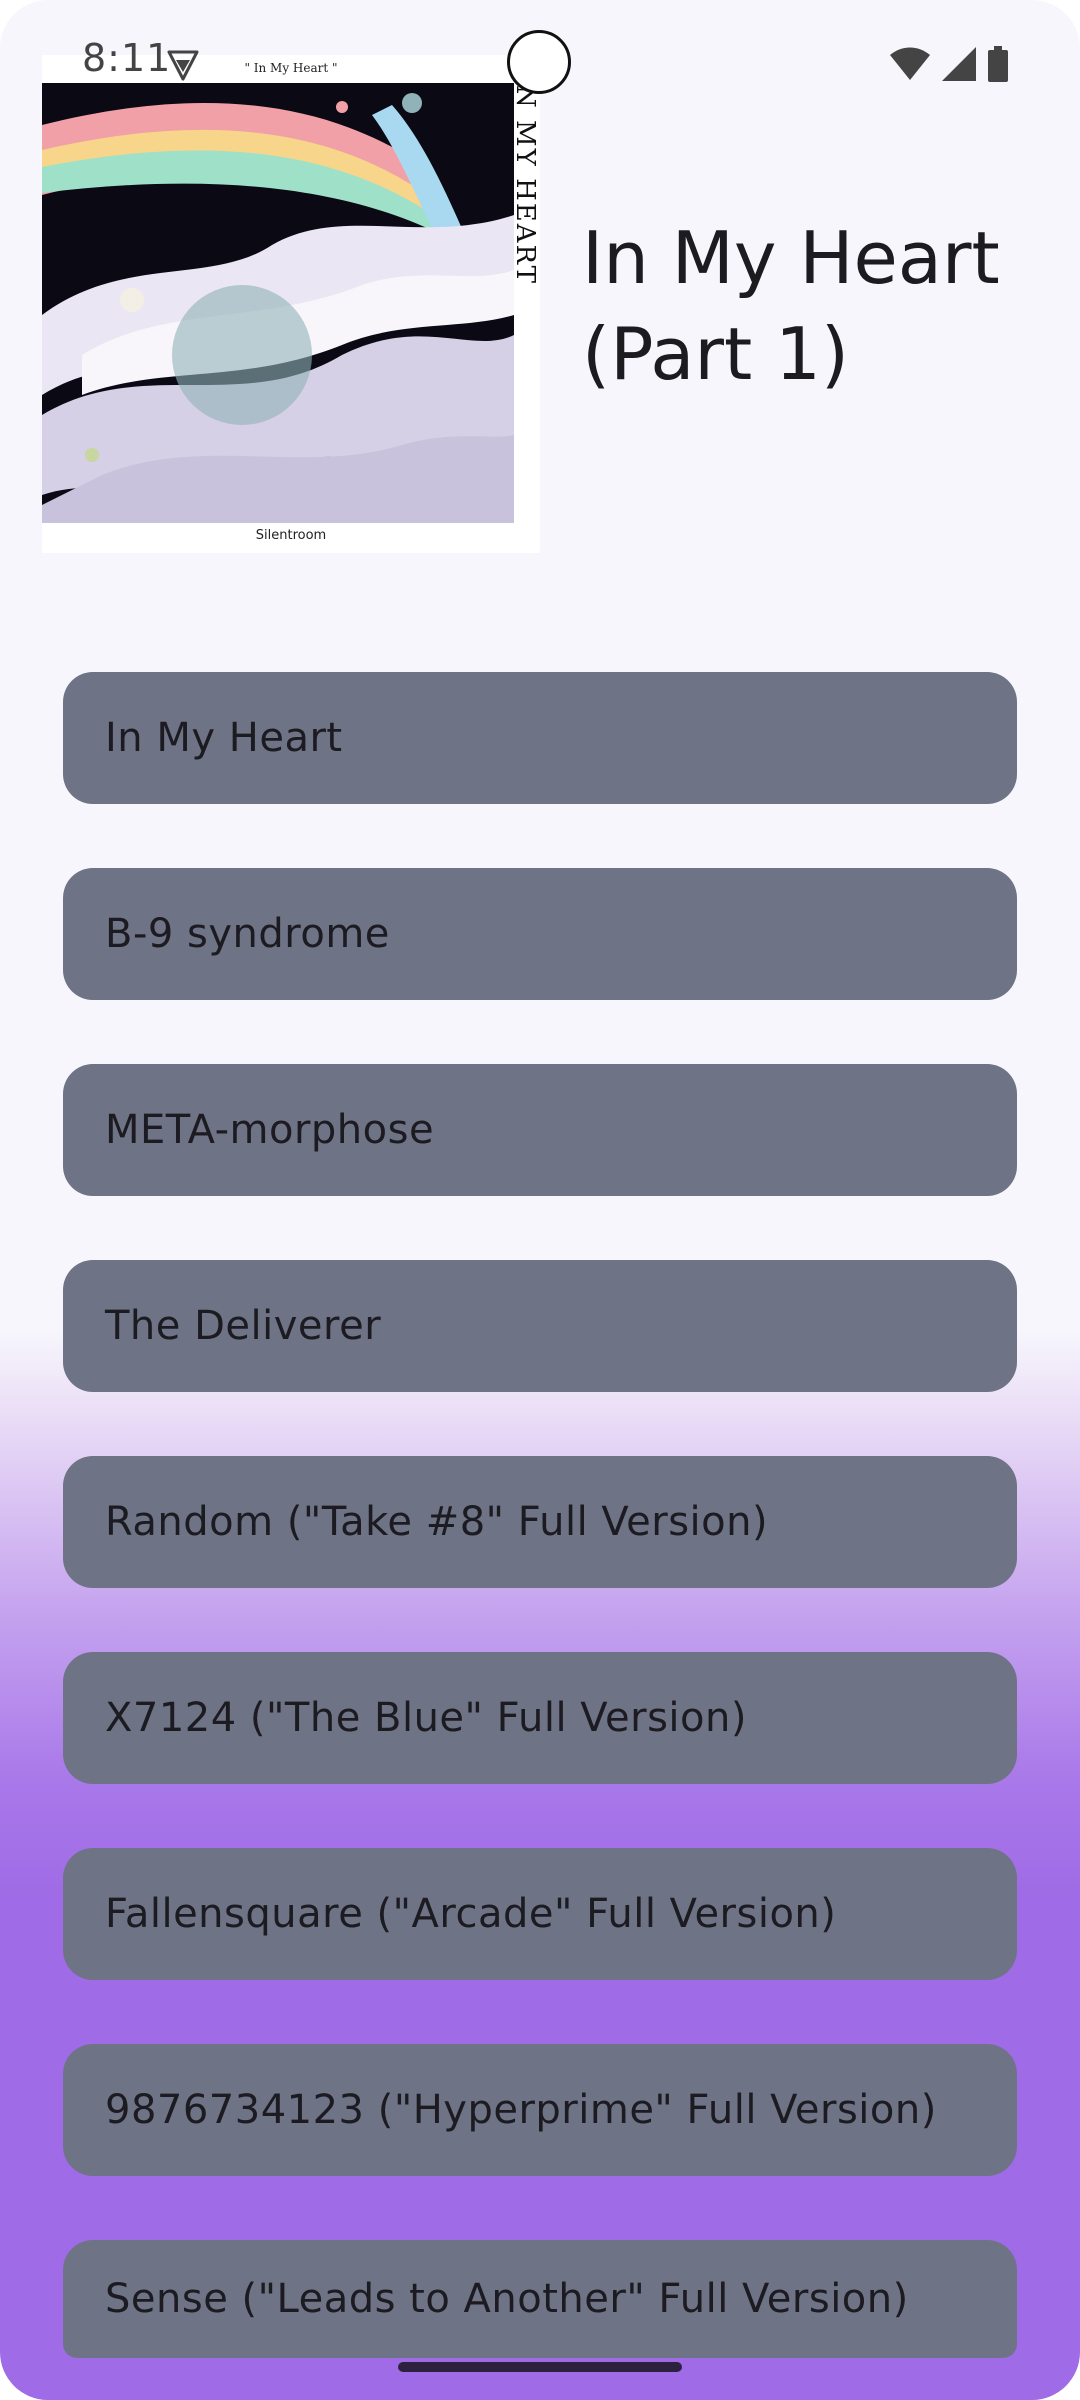 The image size is (1080, 2400). Describe the element at coordinates (540, 1326) in the screenshot. I see `track-item: The Deliverer` at that location.